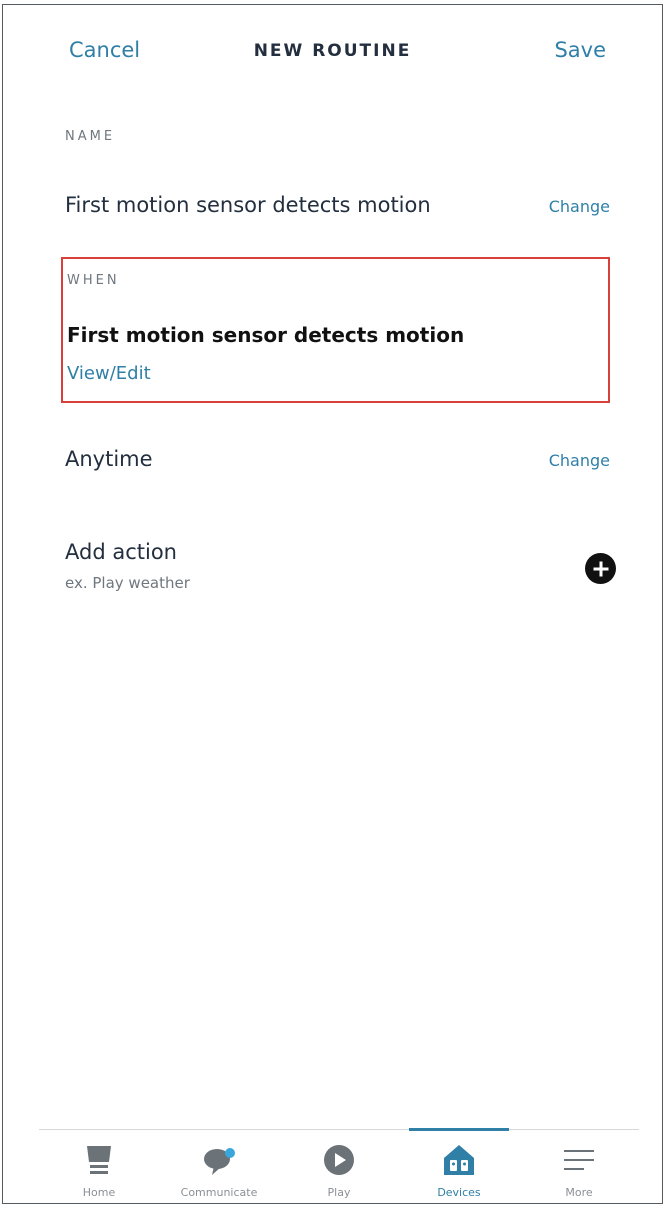  What do you see at coordinates (219, 1192) in the screenshot?
I see `nav-label-communicate: Communicate` at bounding box center [219, 1192].